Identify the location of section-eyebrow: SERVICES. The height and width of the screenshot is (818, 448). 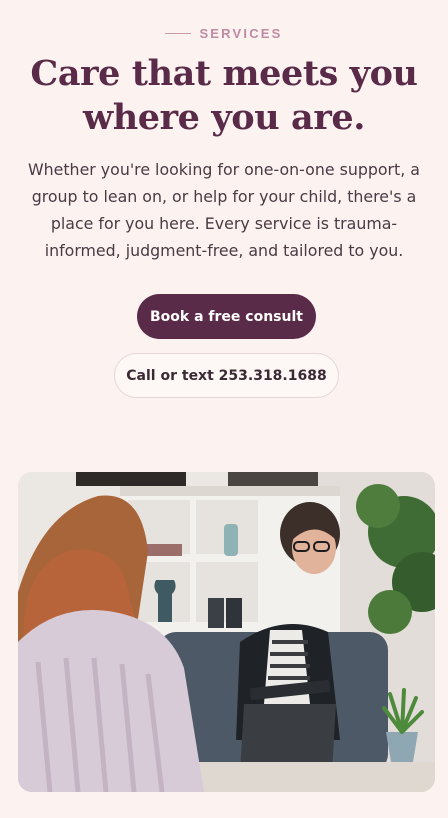
(224, 33).